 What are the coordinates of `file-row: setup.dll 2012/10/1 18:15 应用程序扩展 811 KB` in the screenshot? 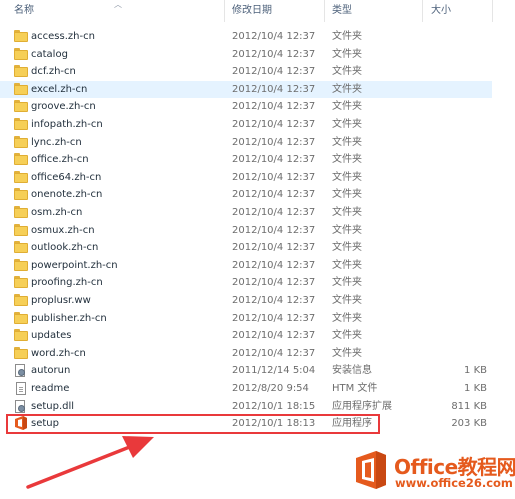 It's located at (246, 406).